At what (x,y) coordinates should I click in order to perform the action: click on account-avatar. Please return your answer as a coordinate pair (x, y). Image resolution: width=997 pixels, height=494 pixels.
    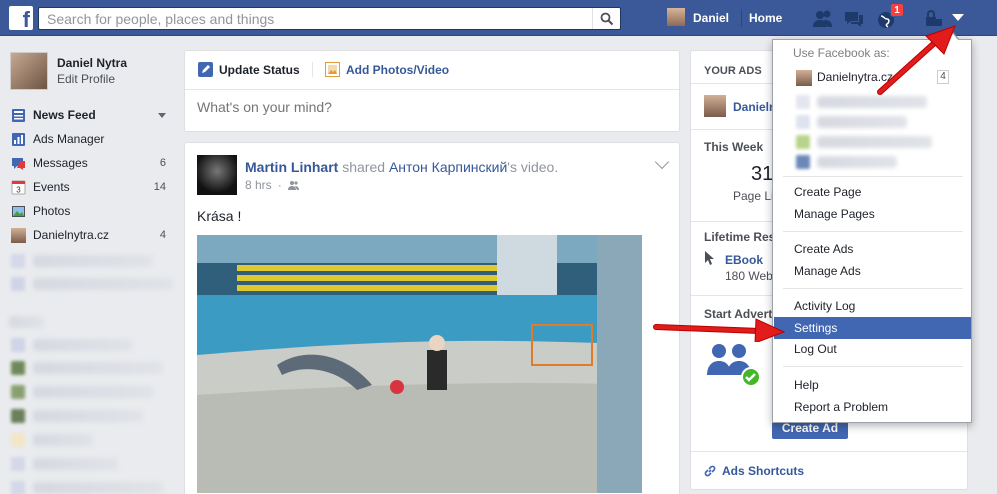
    Looking at the image, I should click on (804, 78).